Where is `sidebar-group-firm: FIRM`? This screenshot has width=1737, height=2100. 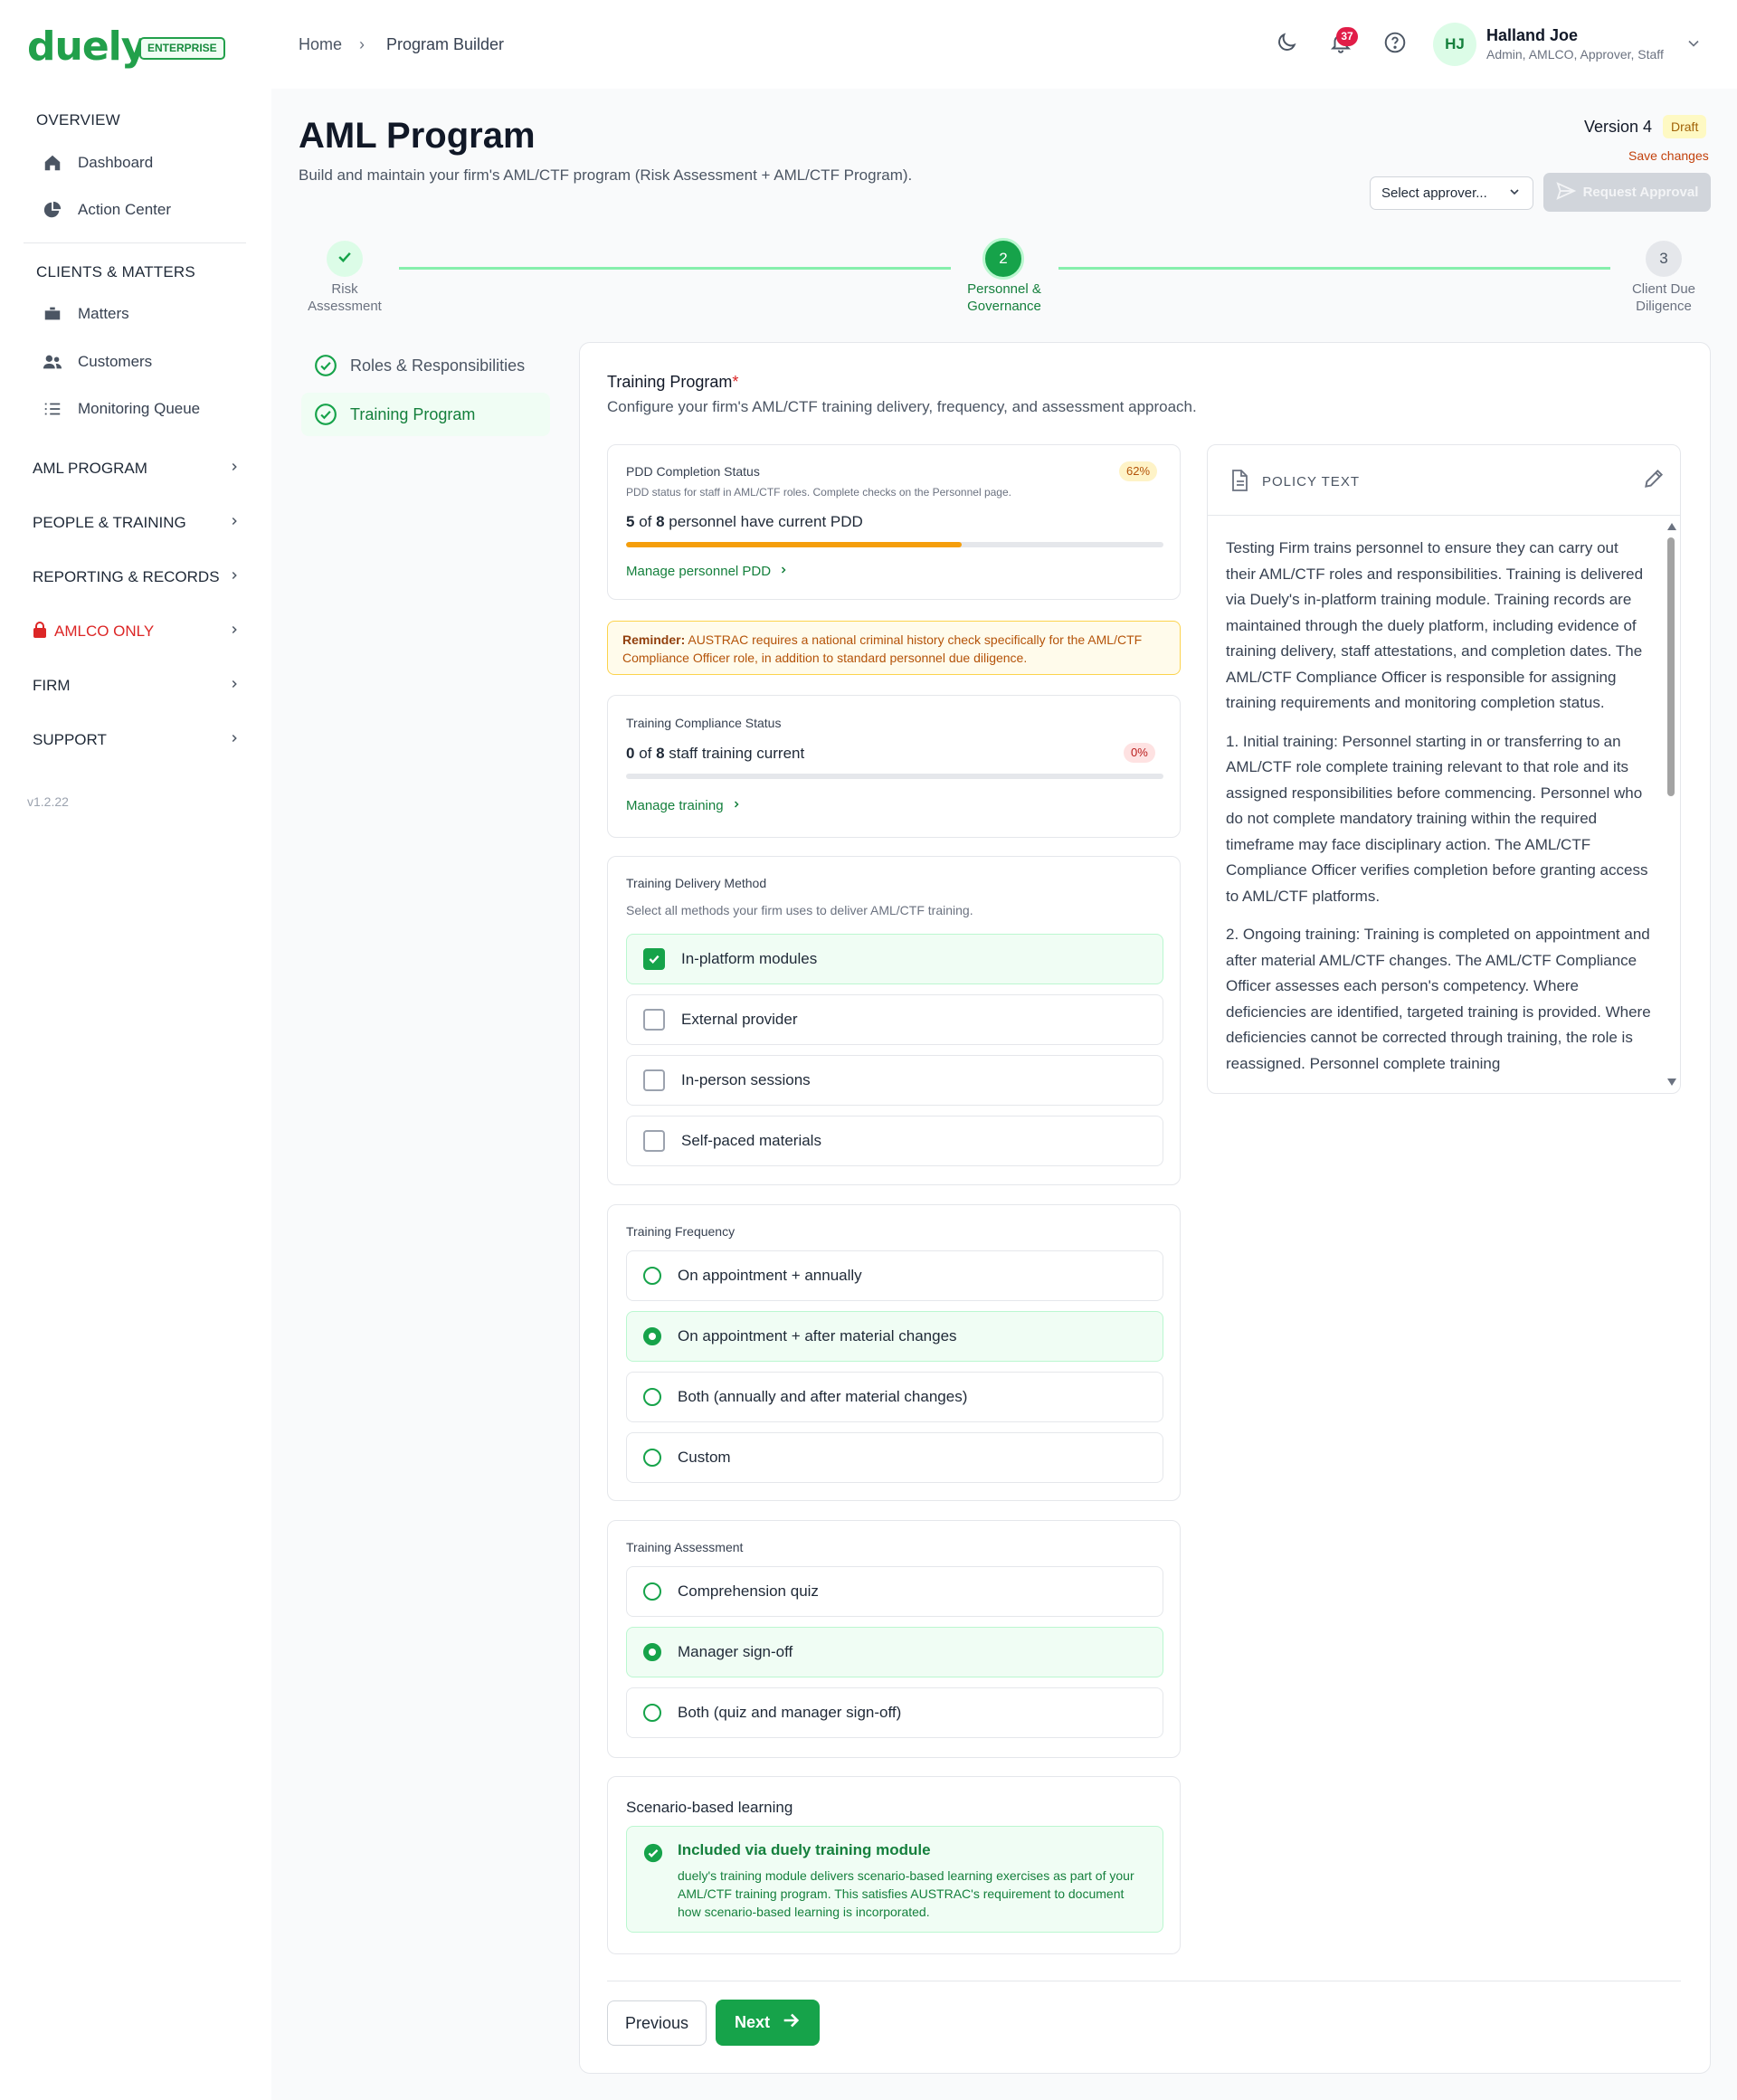
sidebar-group-firm: FIRM is located at coordinates (137, 686).